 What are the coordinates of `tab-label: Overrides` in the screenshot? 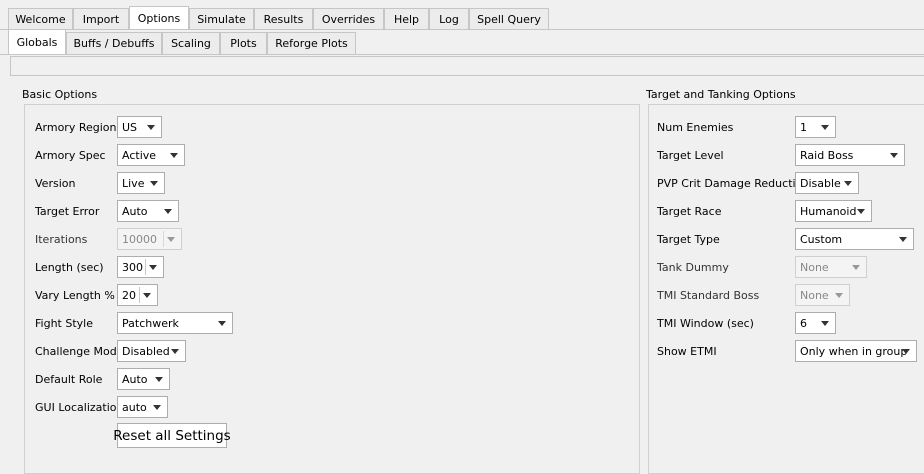 It's located at (348, 19).